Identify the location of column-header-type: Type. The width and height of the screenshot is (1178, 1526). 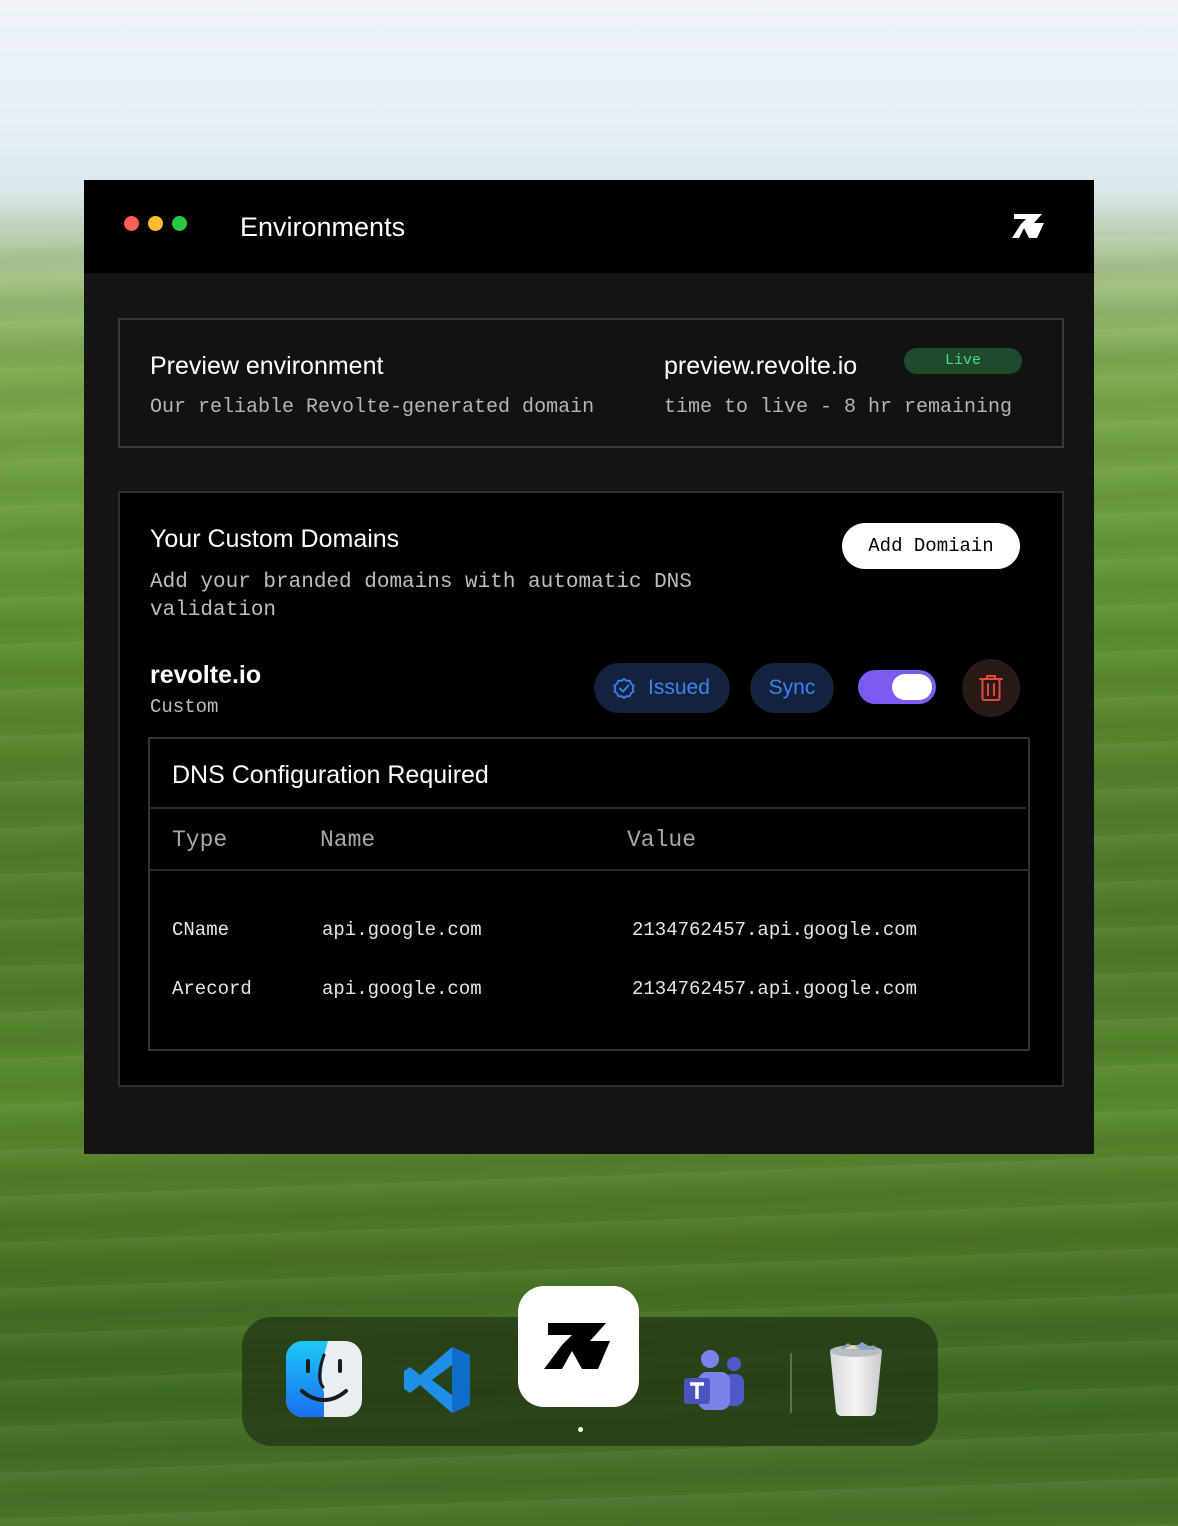
(200, 840).